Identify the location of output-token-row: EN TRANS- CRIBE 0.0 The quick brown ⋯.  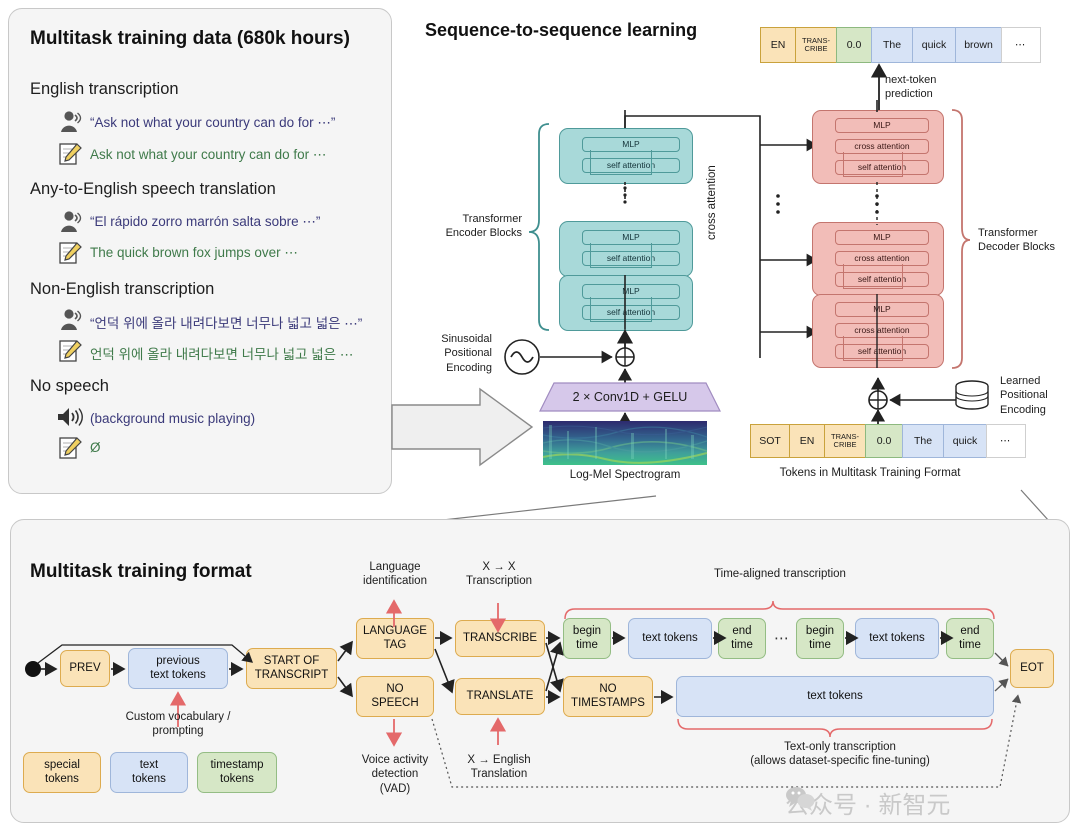
(900, 45).